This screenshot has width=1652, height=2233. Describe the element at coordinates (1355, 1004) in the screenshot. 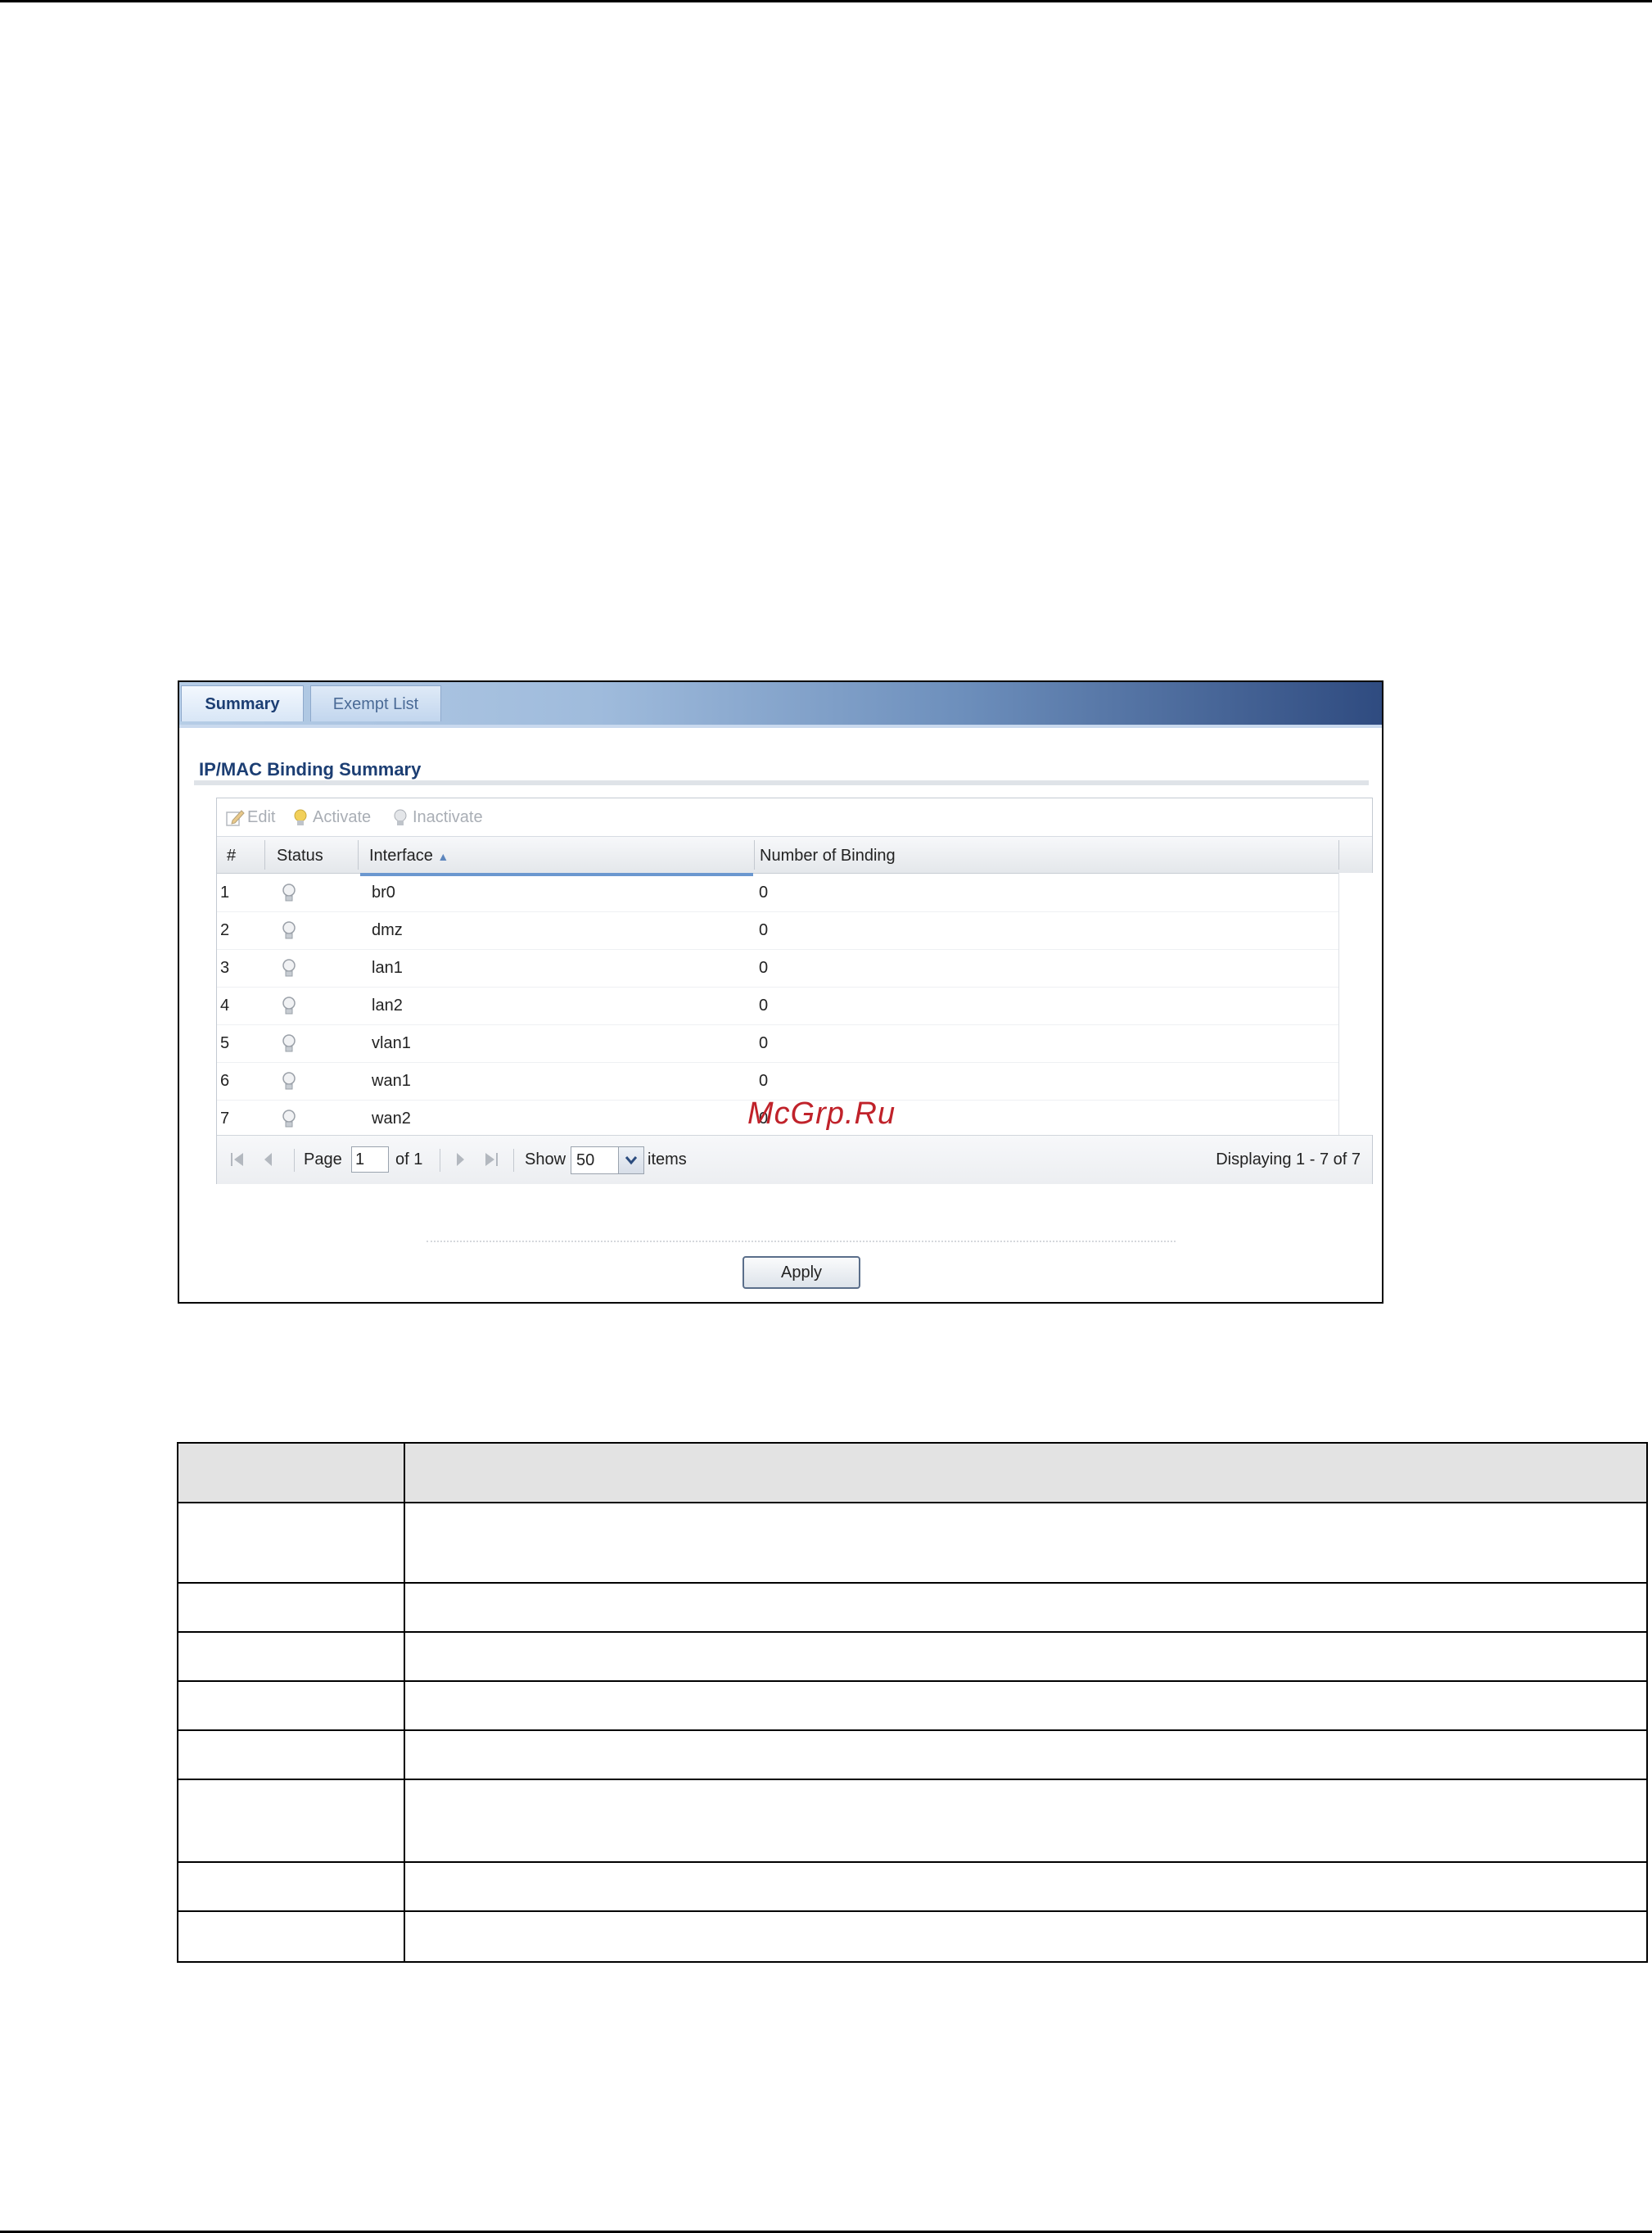

I see `grid-vertical-scroll-area` at that location.